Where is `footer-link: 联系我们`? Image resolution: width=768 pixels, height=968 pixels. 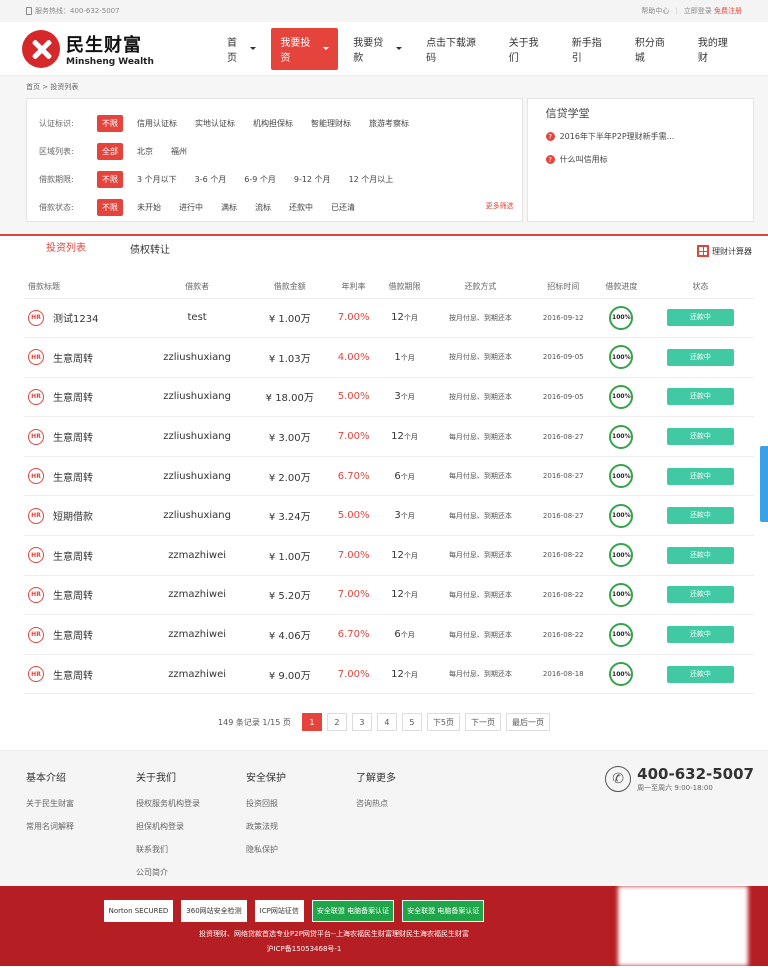 footer-link: 联系我们 is located at coordinates (191, 849).